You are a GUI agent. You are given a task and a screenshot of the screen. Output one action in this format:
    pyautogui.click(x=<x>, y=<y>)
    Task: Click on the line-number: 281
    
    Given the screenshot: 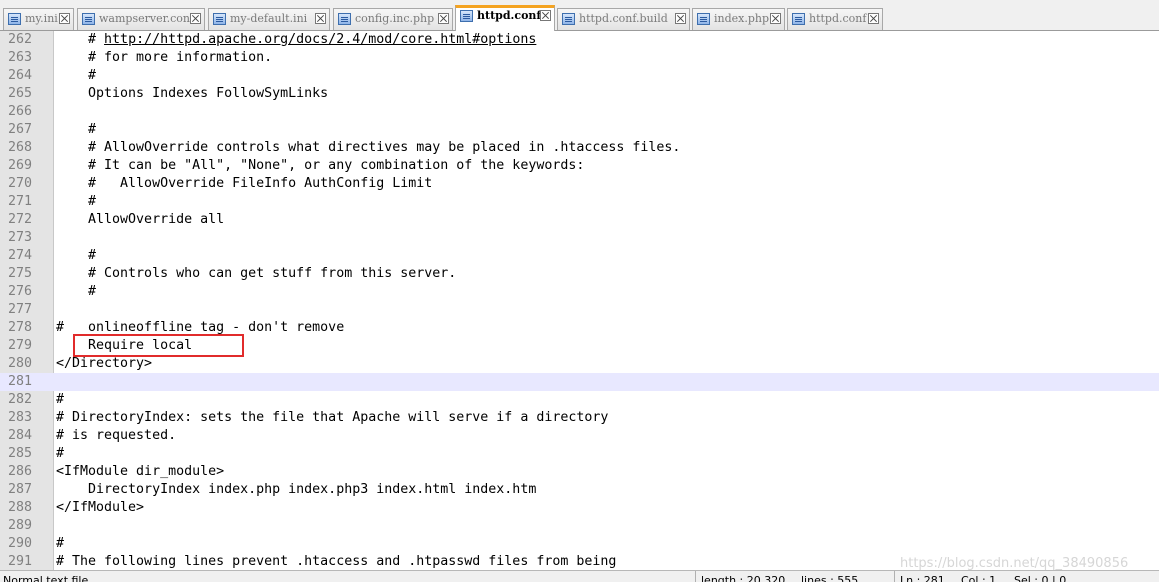 What is the action you would take?
    pyautogui.click(x=20, y=381)
    